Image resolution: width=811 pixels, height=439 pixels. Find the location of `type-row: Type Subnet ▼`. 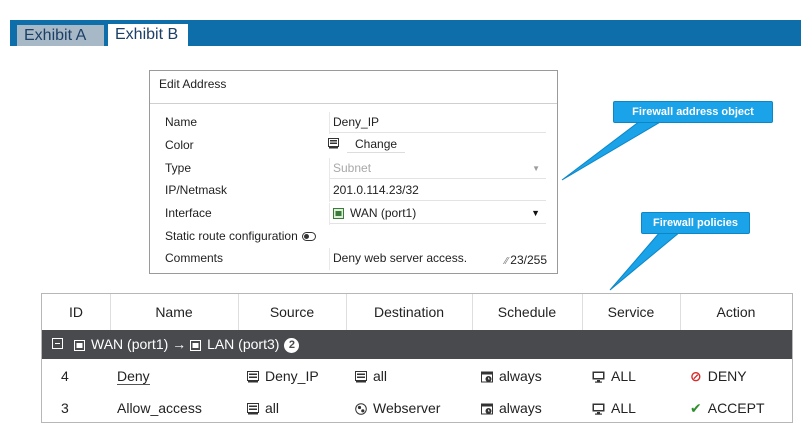

type-row: Type Subnet ▼ is located at coordinates (353, 169).